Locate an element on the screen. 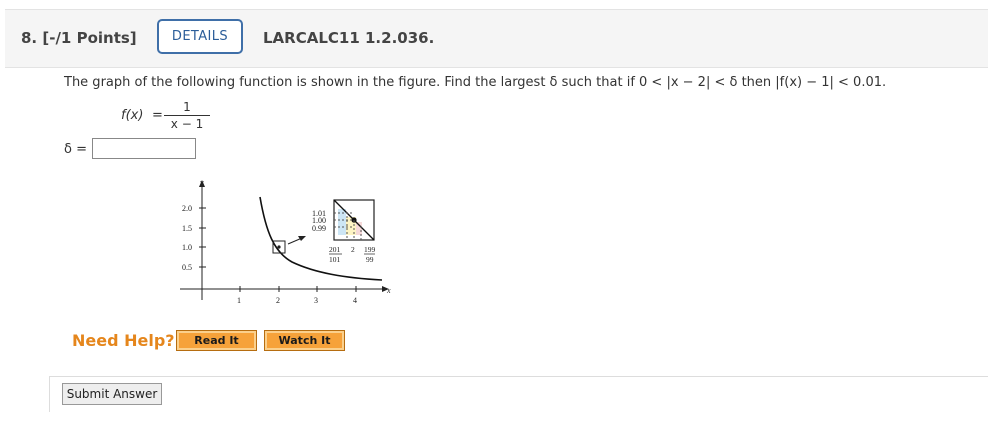 This screenshot has width=988, height=423. read-it-button: Read It is located at coordinates (216, 340).